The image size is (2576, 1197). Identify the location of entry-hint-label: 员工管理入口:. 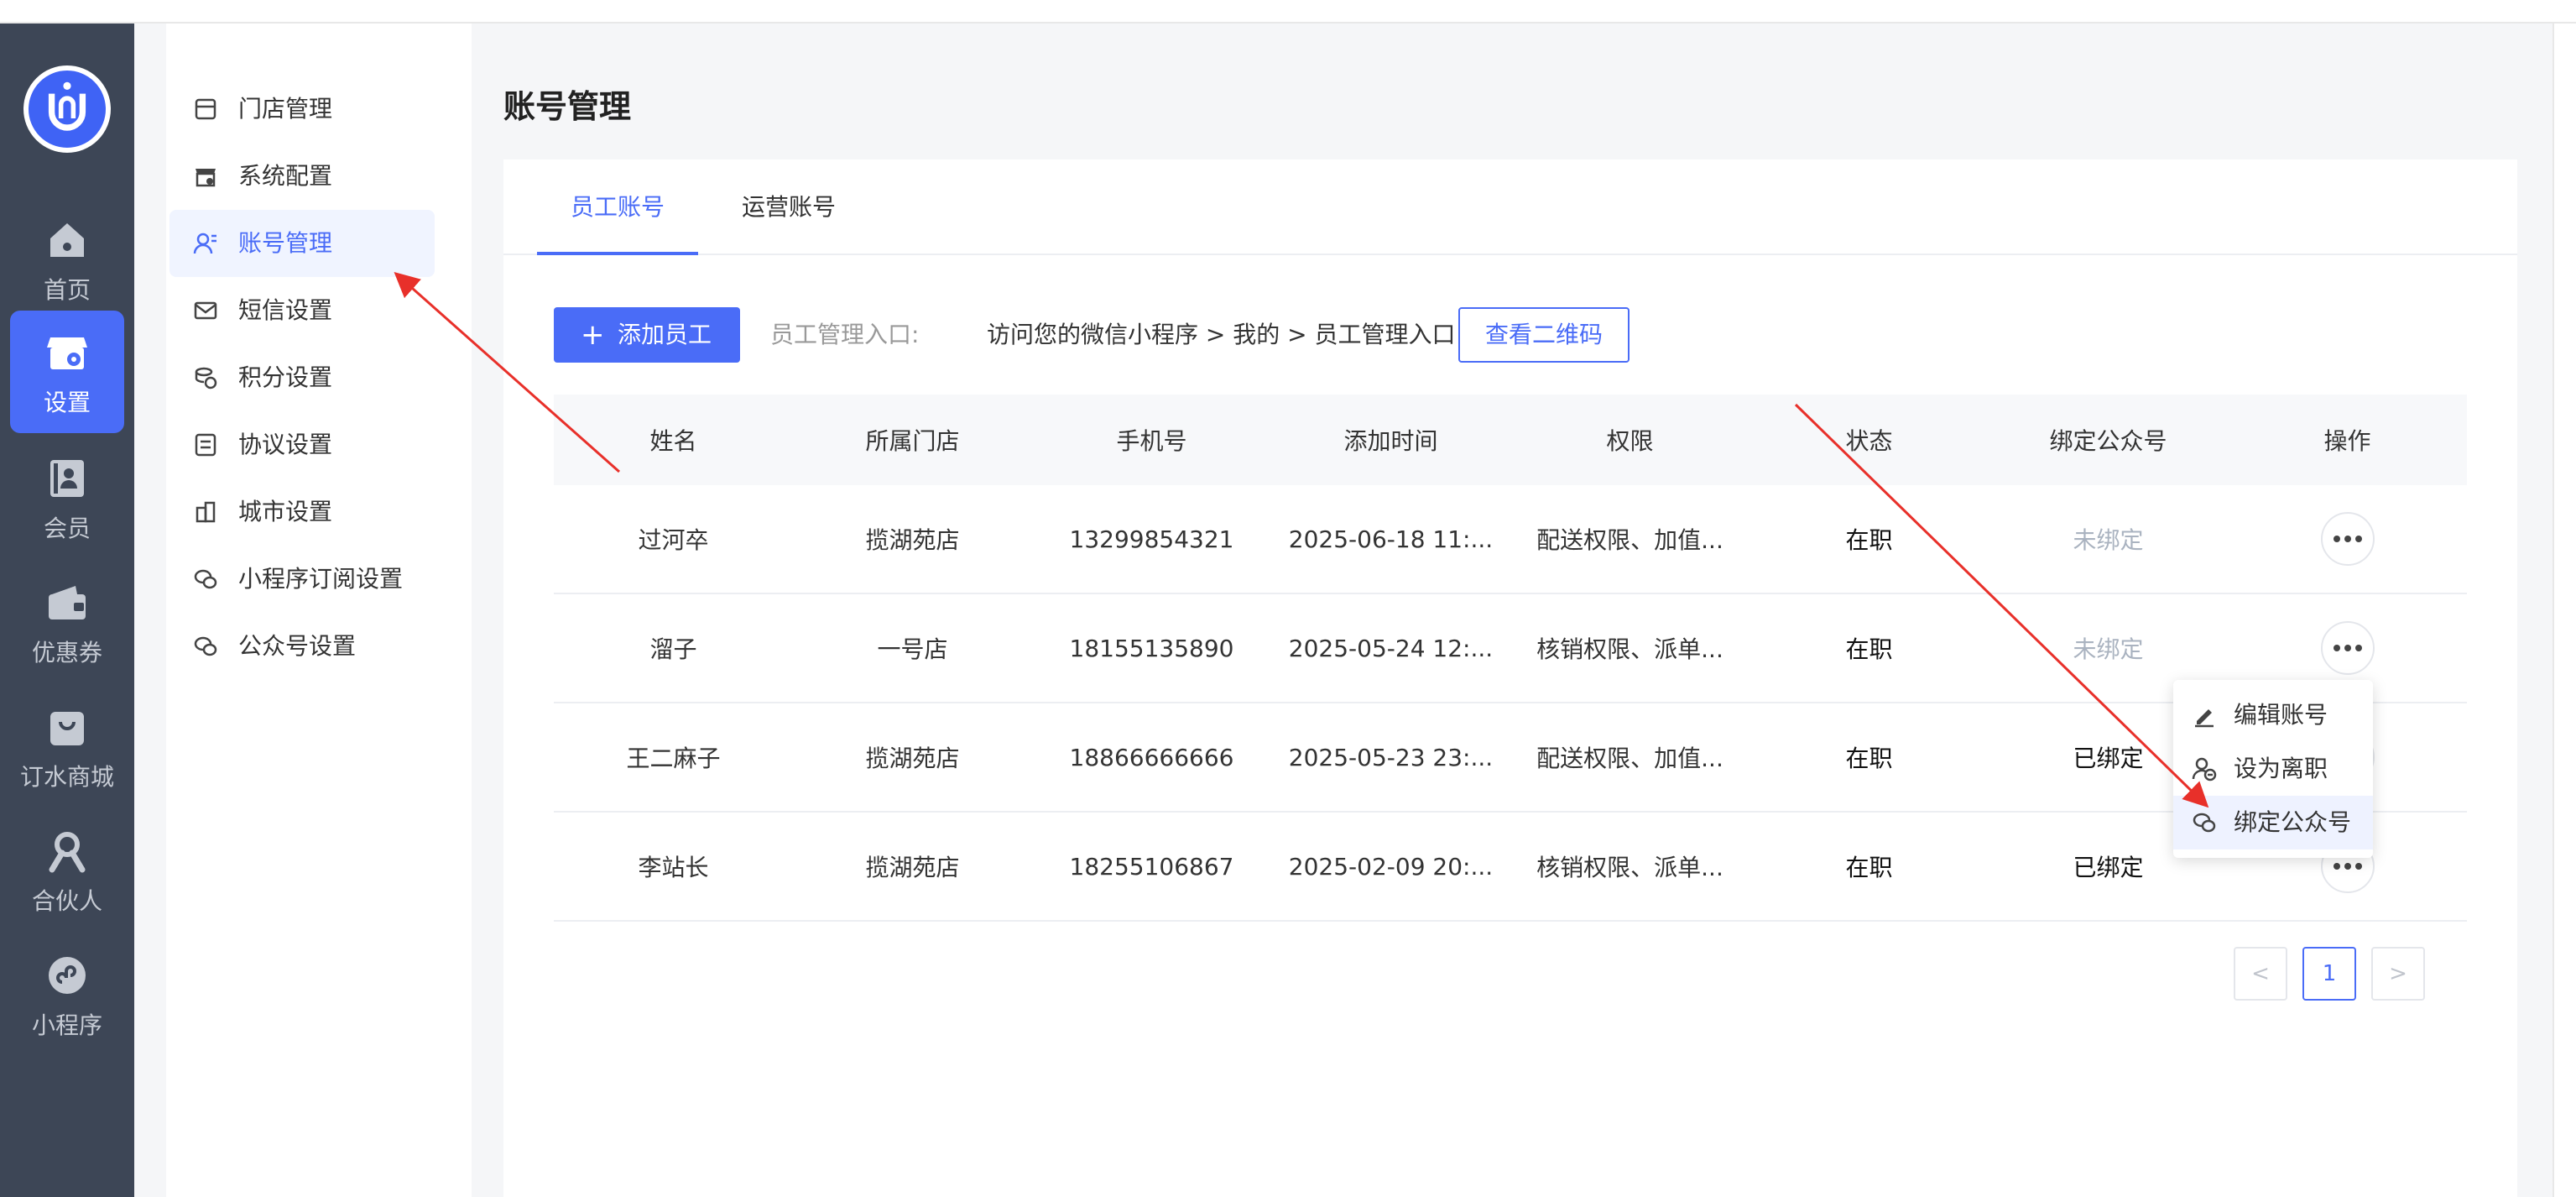
(845, 335).